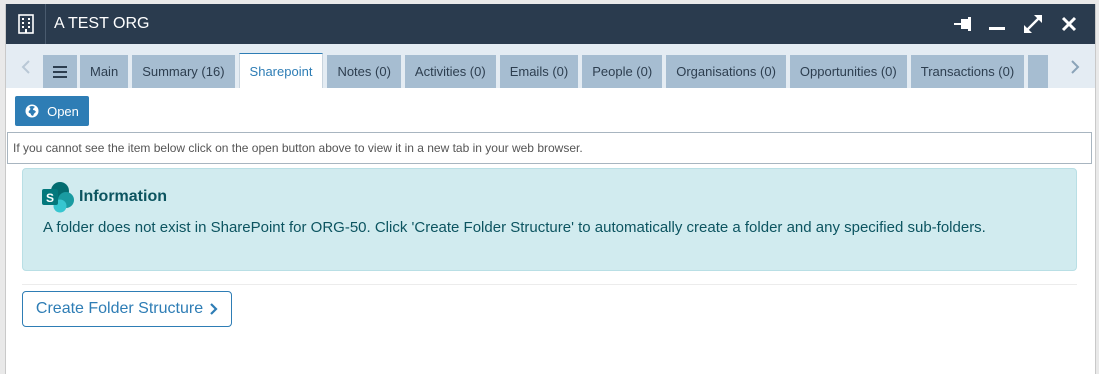 This screenshot has width=1099, height=374. I want to click on tab-notes: Notes (0), so click(364, 71).